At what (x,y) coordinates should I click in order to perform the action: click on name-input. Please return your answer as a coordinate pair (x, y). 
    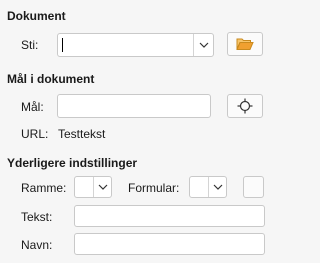
    Looking at the image, I should click on (169, 244).